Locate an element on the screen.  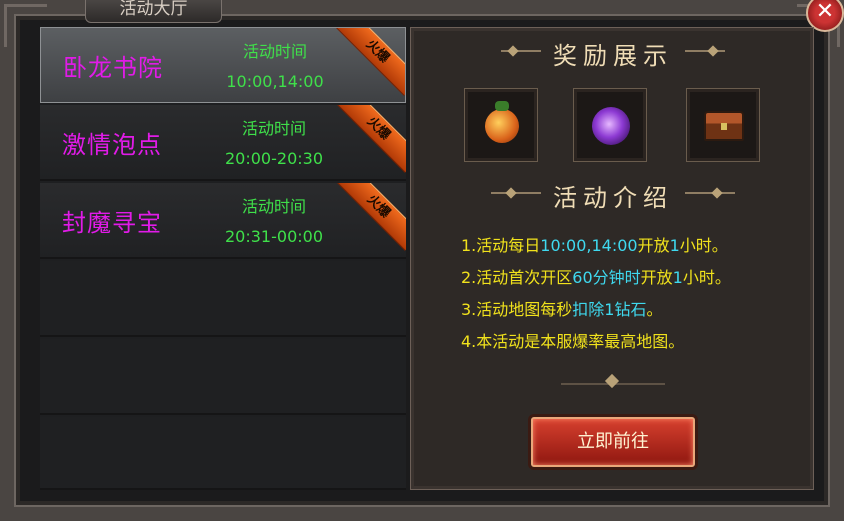
activity-name: 激情泡点 is located at coordinates (112, 145).